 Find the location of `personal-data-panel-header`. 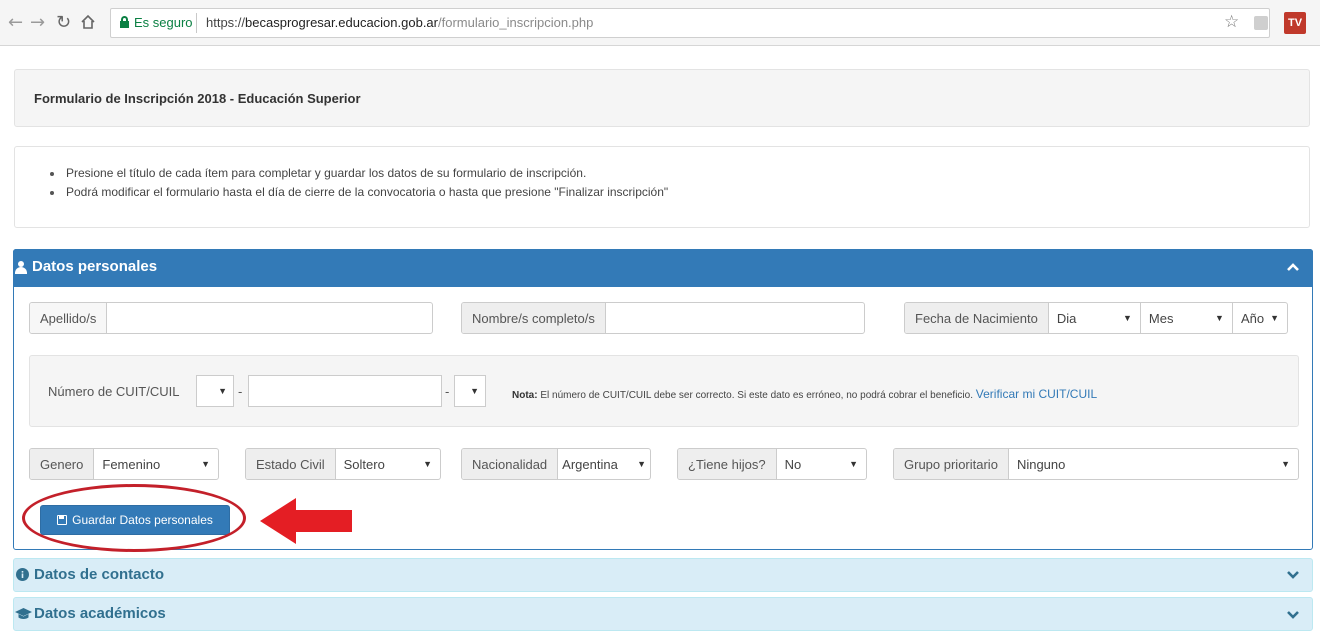

personal-data-panel-header is located at coordinates (663, 268).